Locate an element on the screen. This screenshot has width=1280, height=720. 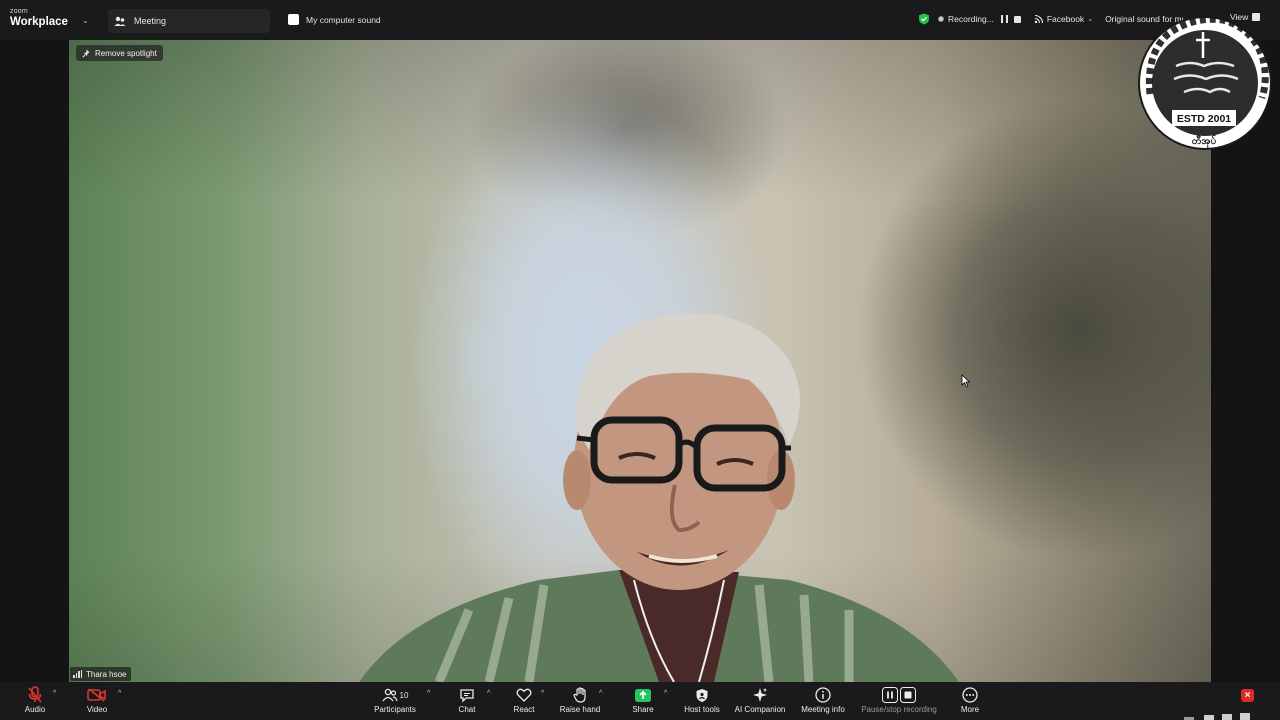
react-button: React is located at coordinates (524, 702).